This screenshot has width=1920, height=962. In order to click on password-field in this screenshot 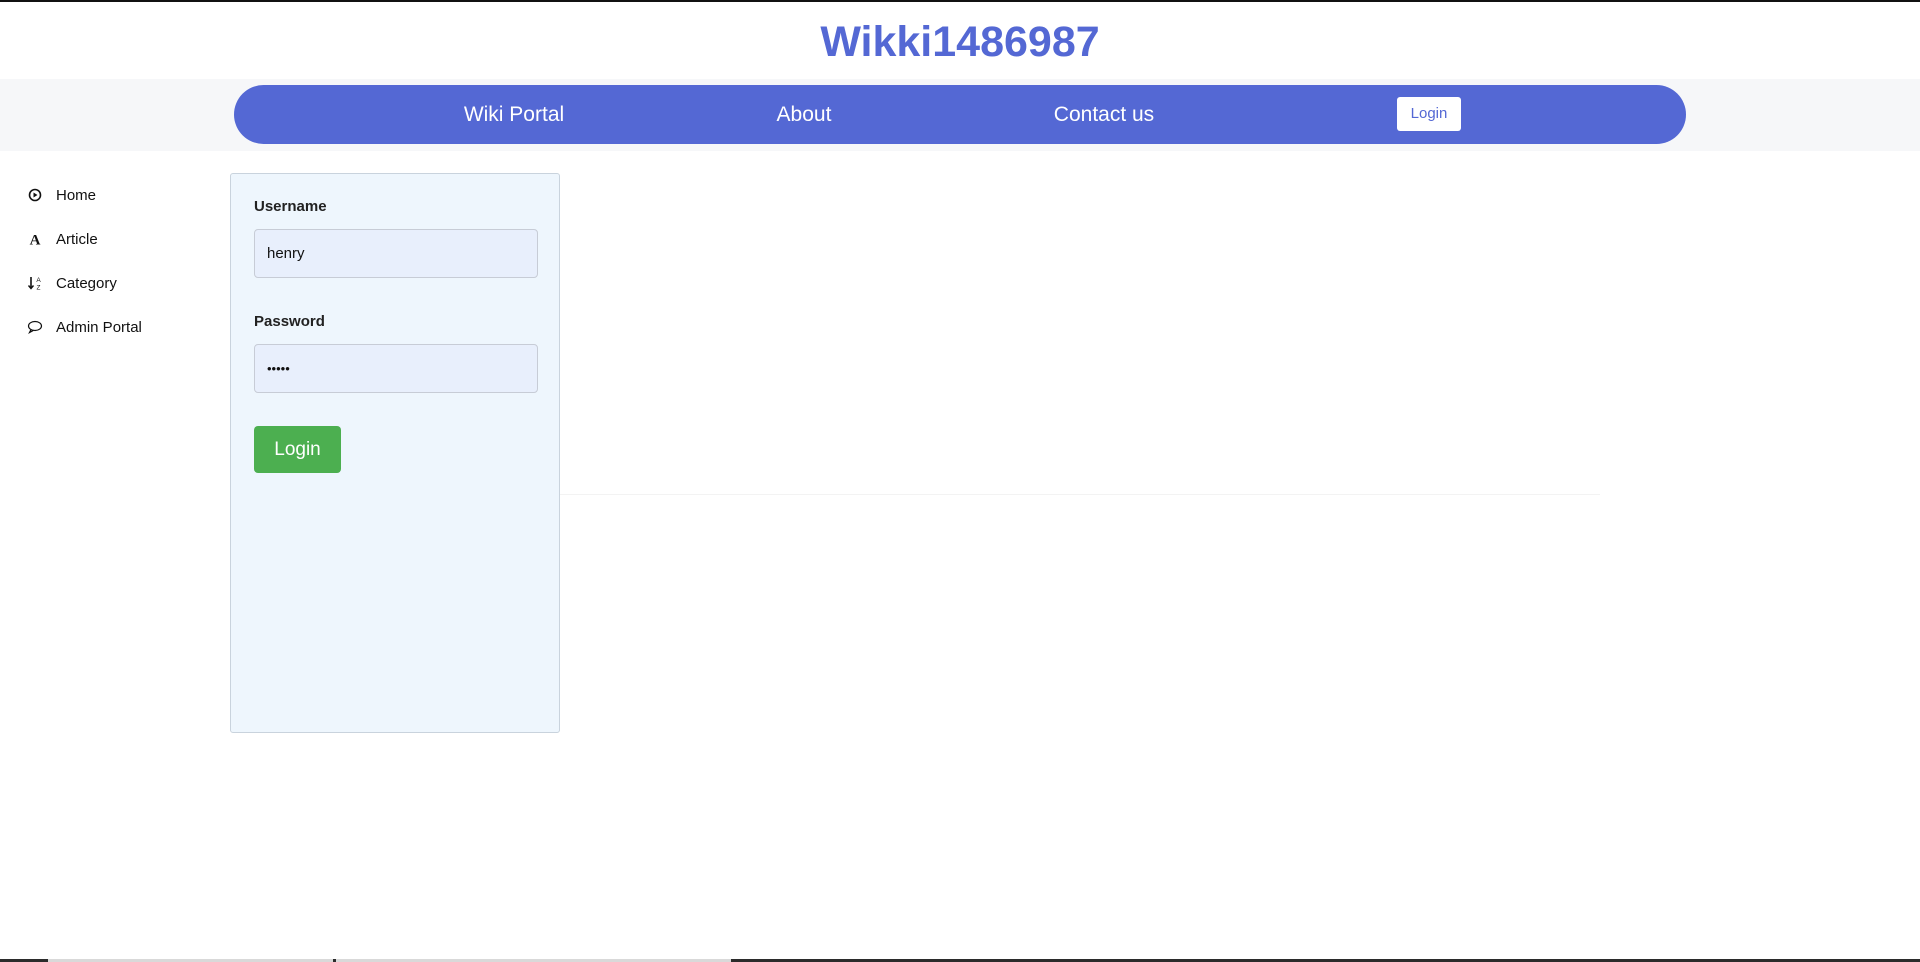, I will do `click(396, 368)`.